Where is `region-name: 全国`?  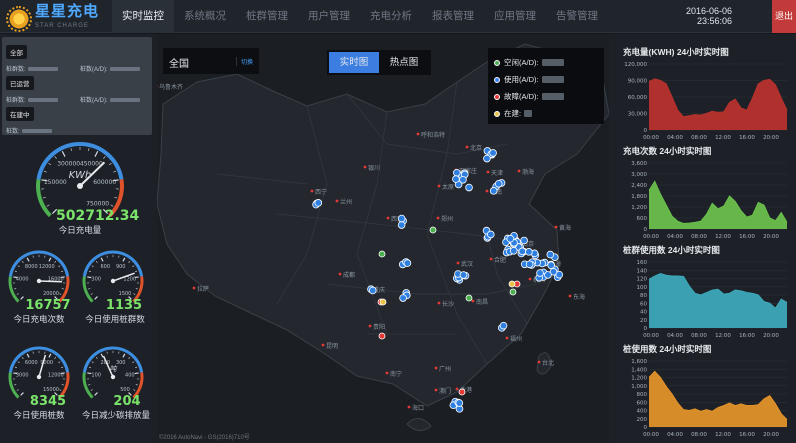 region-name: 全国 is located at coordinates (179, 64).